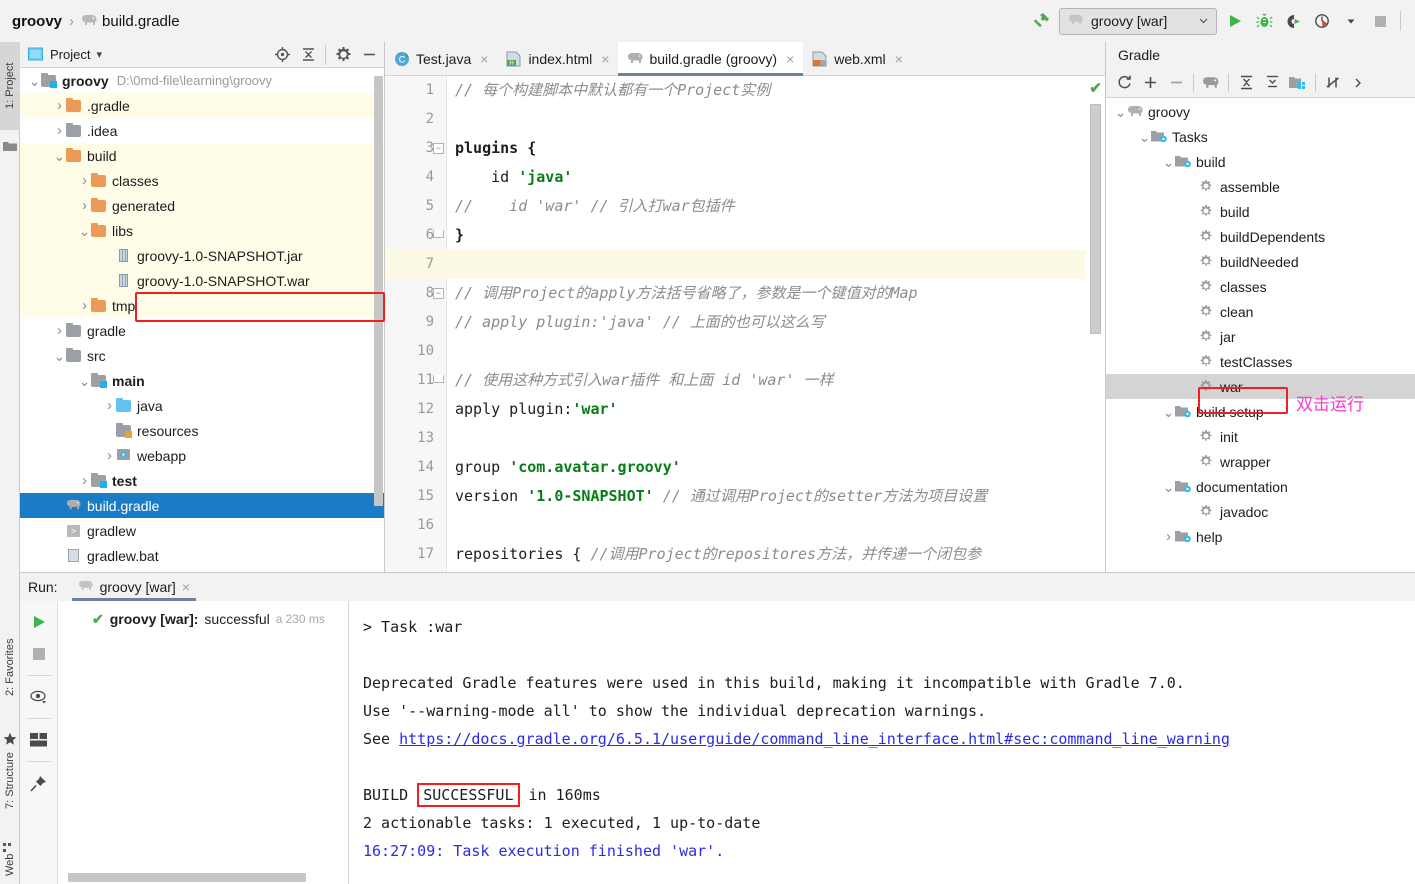 The image size is (1415, 884). Describe the element at coordinates (202, 105) in the screenshot. I see `project-tree-row: › .gradle` at that location.